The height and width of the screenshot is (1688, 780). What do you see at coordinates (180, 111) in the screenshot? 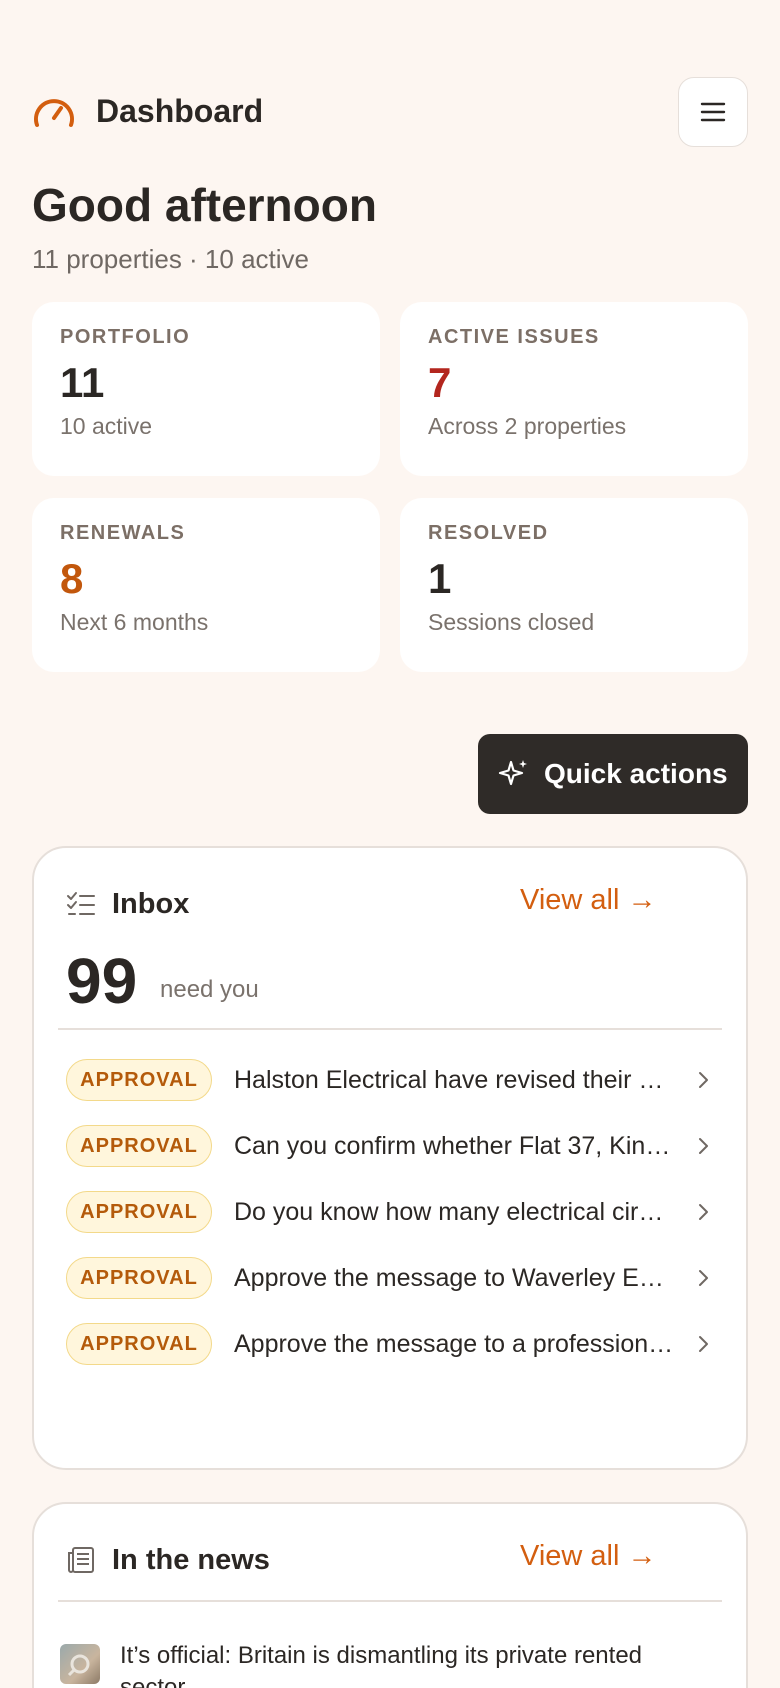
I see `app-title: Dashboard` at bounding box center [180, 111].